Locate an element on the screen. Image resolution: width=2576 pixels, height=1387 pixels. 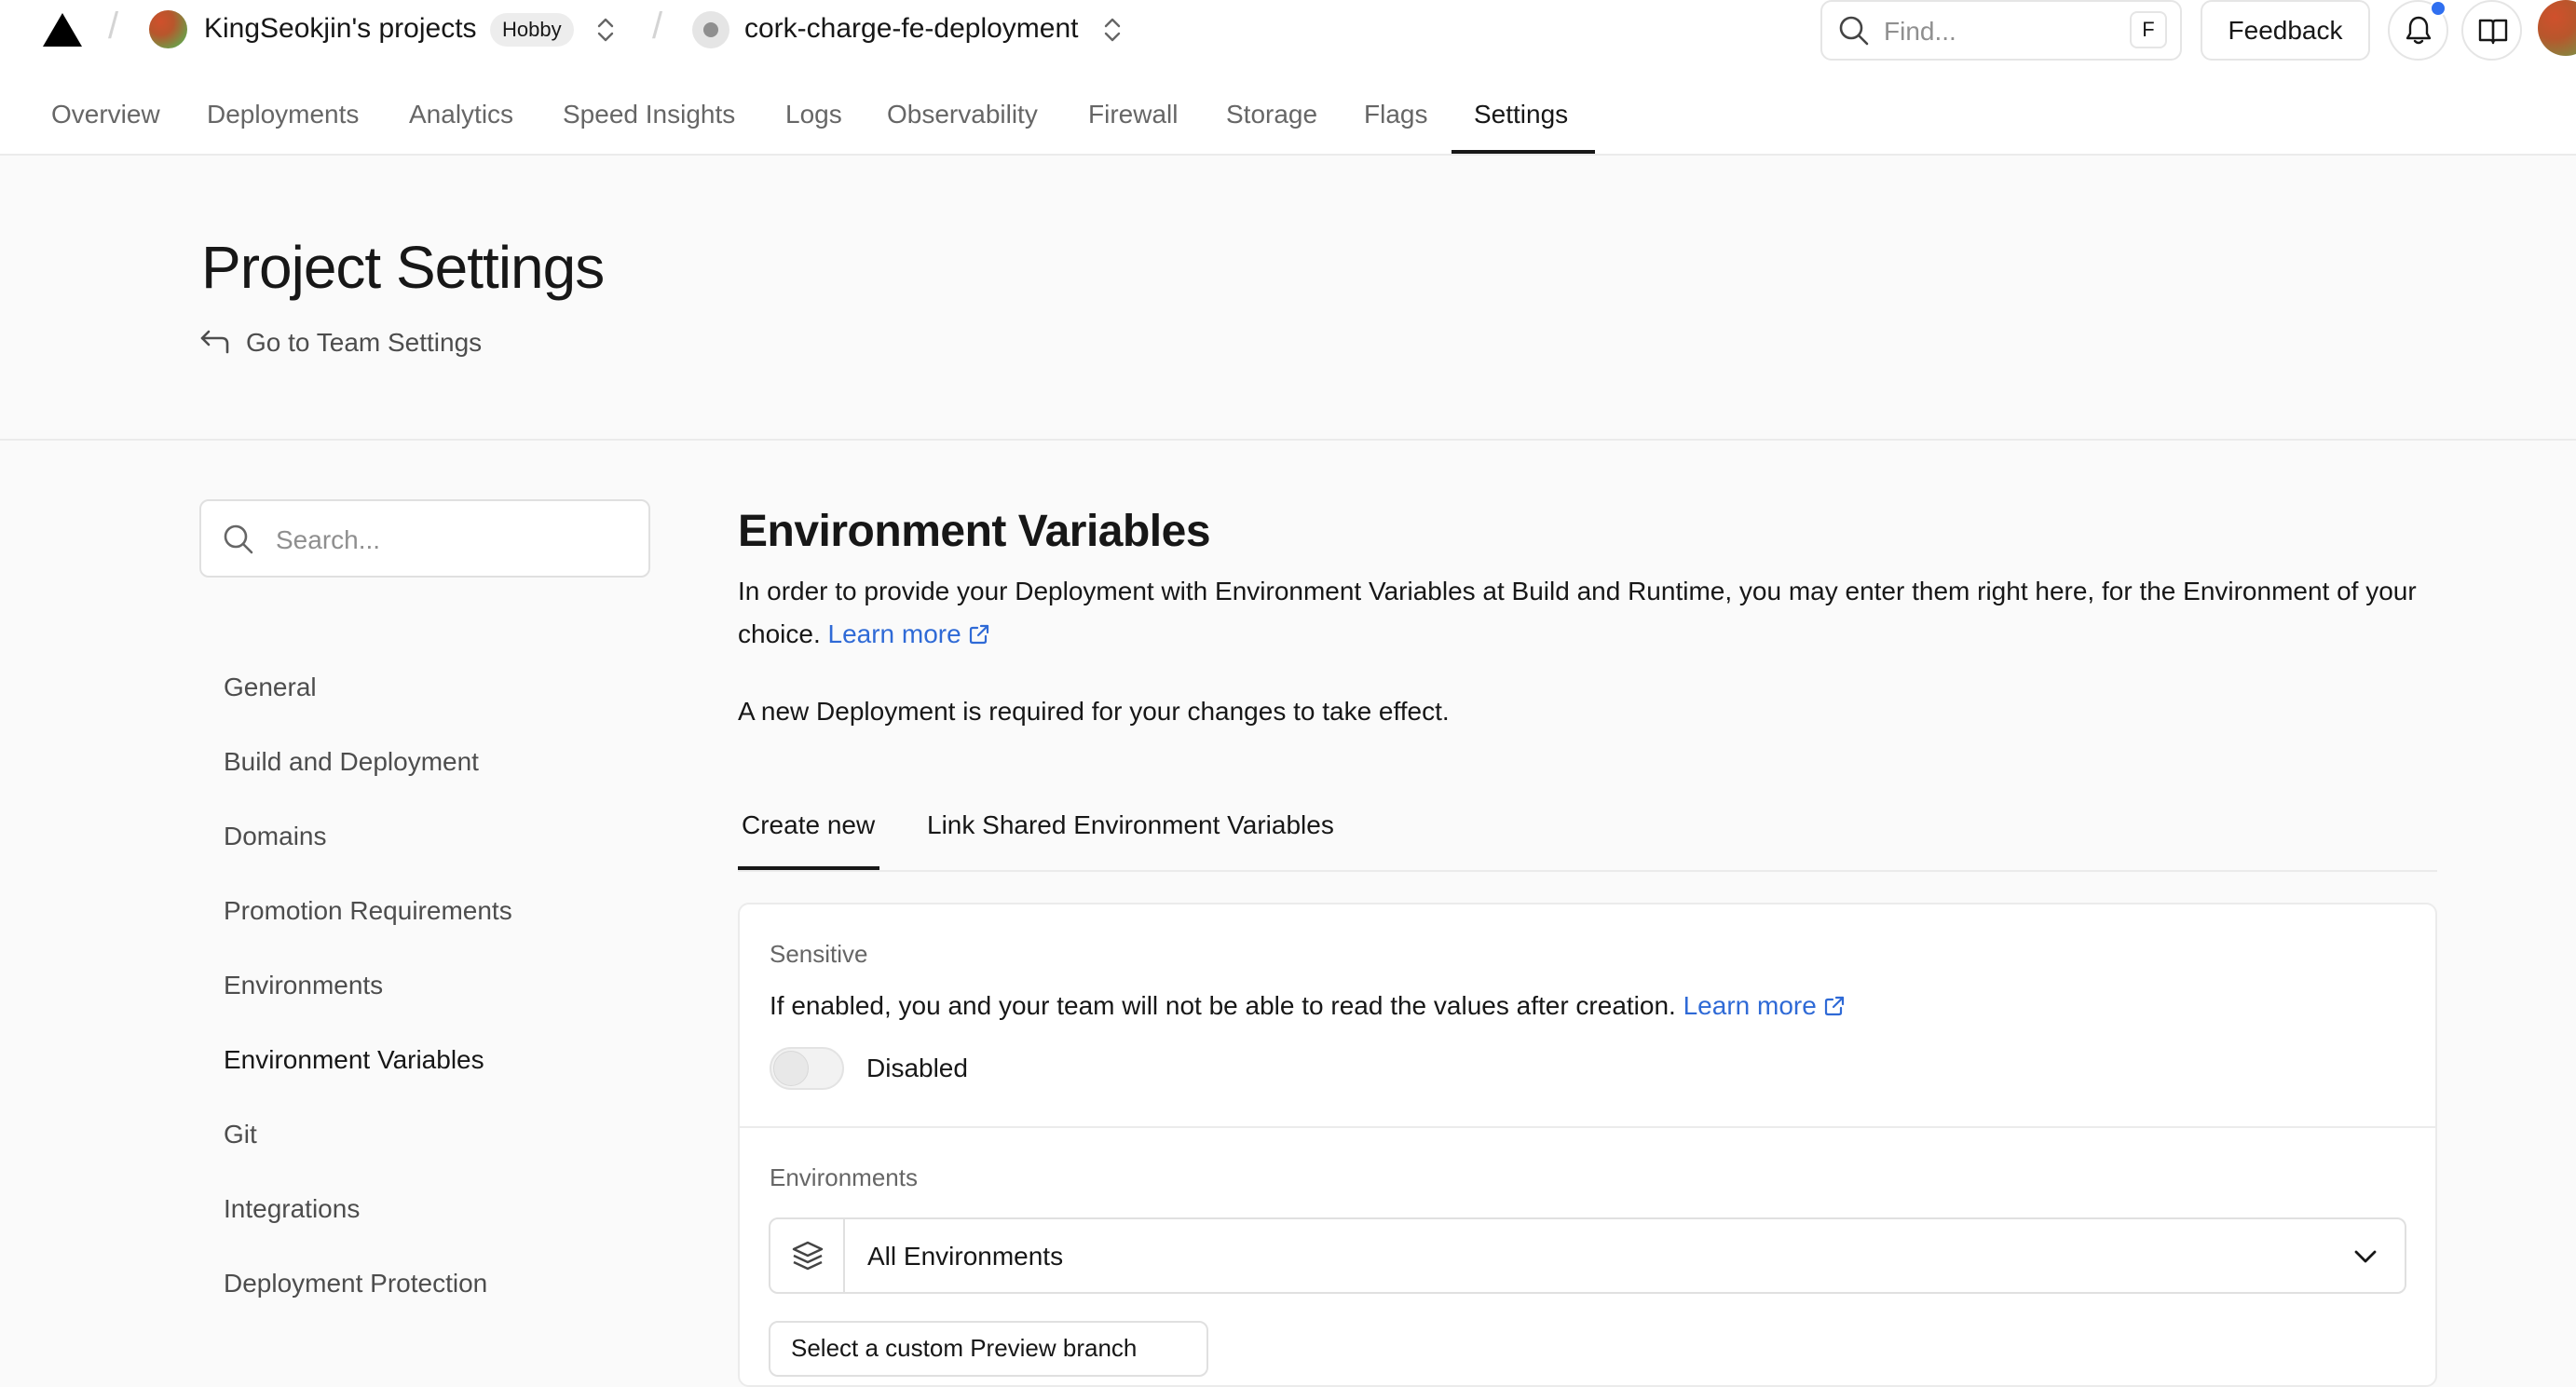
sensitive-learn-more-label: Learn more is located at coordinates (1750, 1006).